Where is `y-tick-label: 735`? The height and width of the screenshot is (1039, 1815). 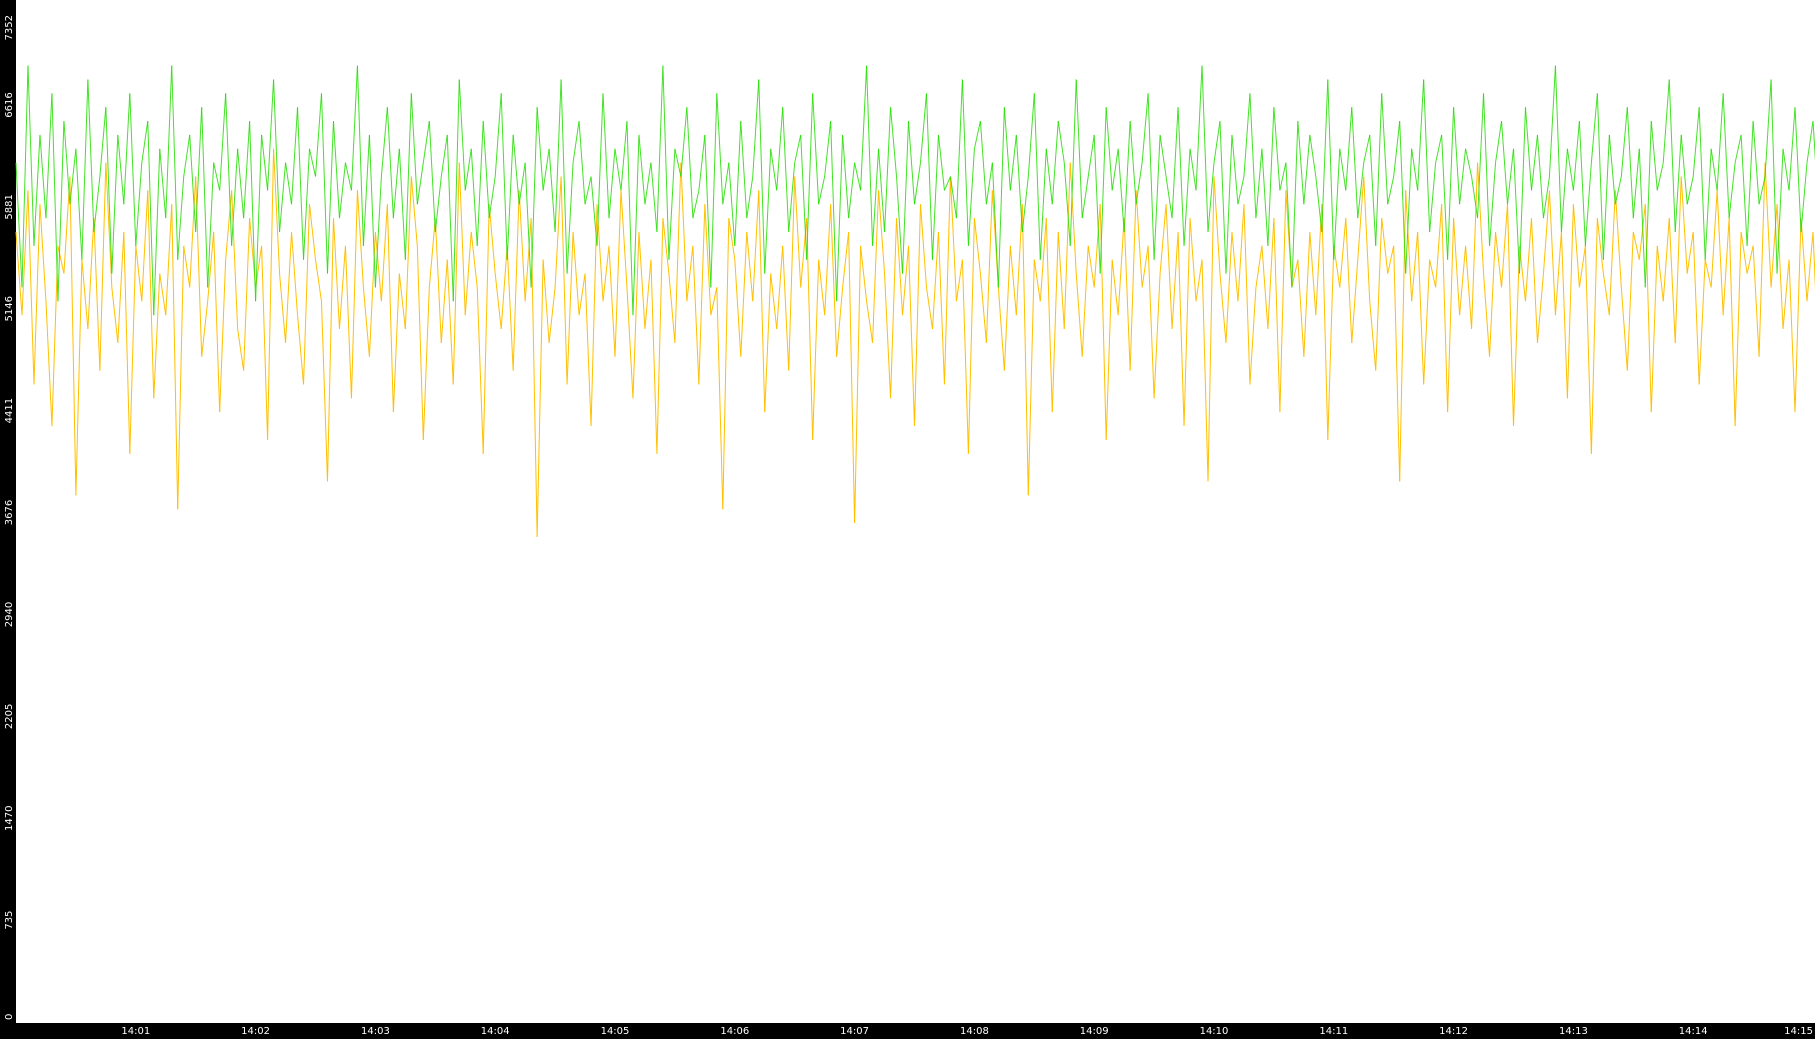 y-tick-label: 735 is located at coordinates (9, 920).